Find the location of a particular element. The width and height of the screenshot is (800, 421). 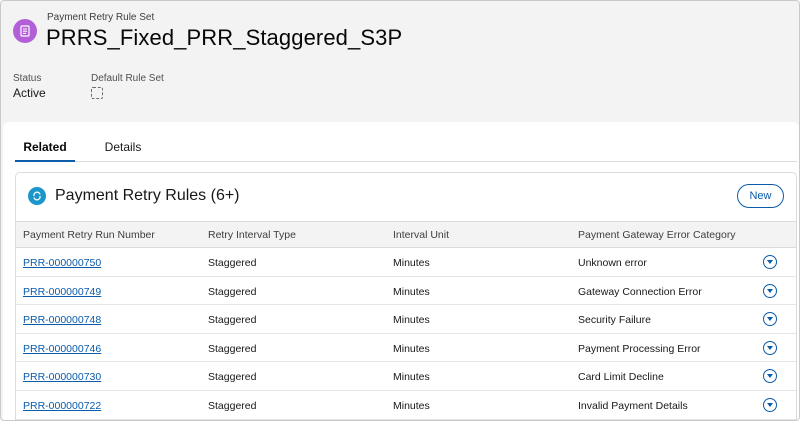

row-error-category: Gateway Connection Error is located at coordinates (640, 291).